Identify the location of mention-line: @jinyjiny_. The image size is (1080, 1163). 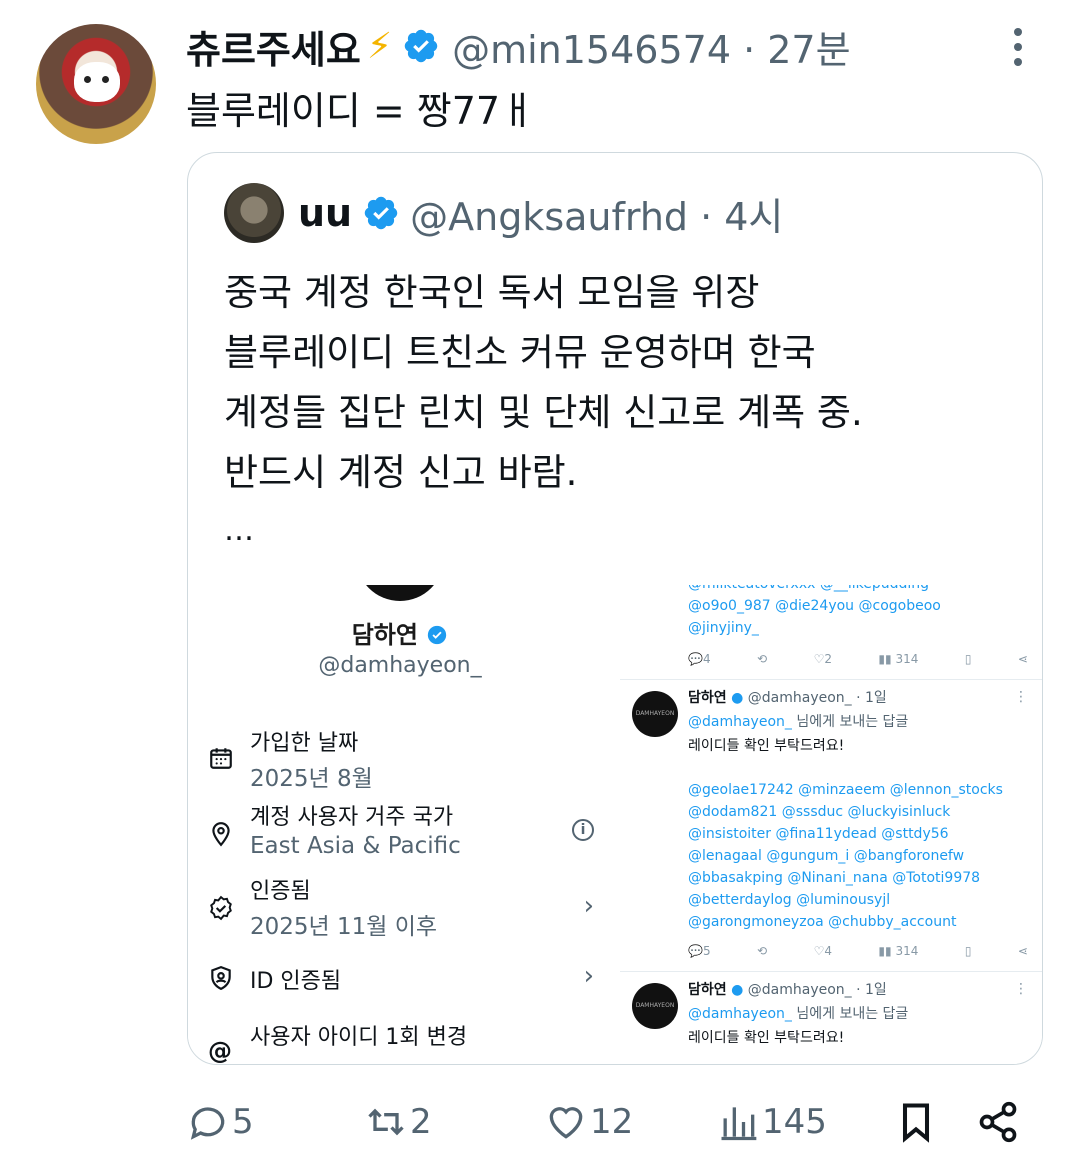
(723, 628).